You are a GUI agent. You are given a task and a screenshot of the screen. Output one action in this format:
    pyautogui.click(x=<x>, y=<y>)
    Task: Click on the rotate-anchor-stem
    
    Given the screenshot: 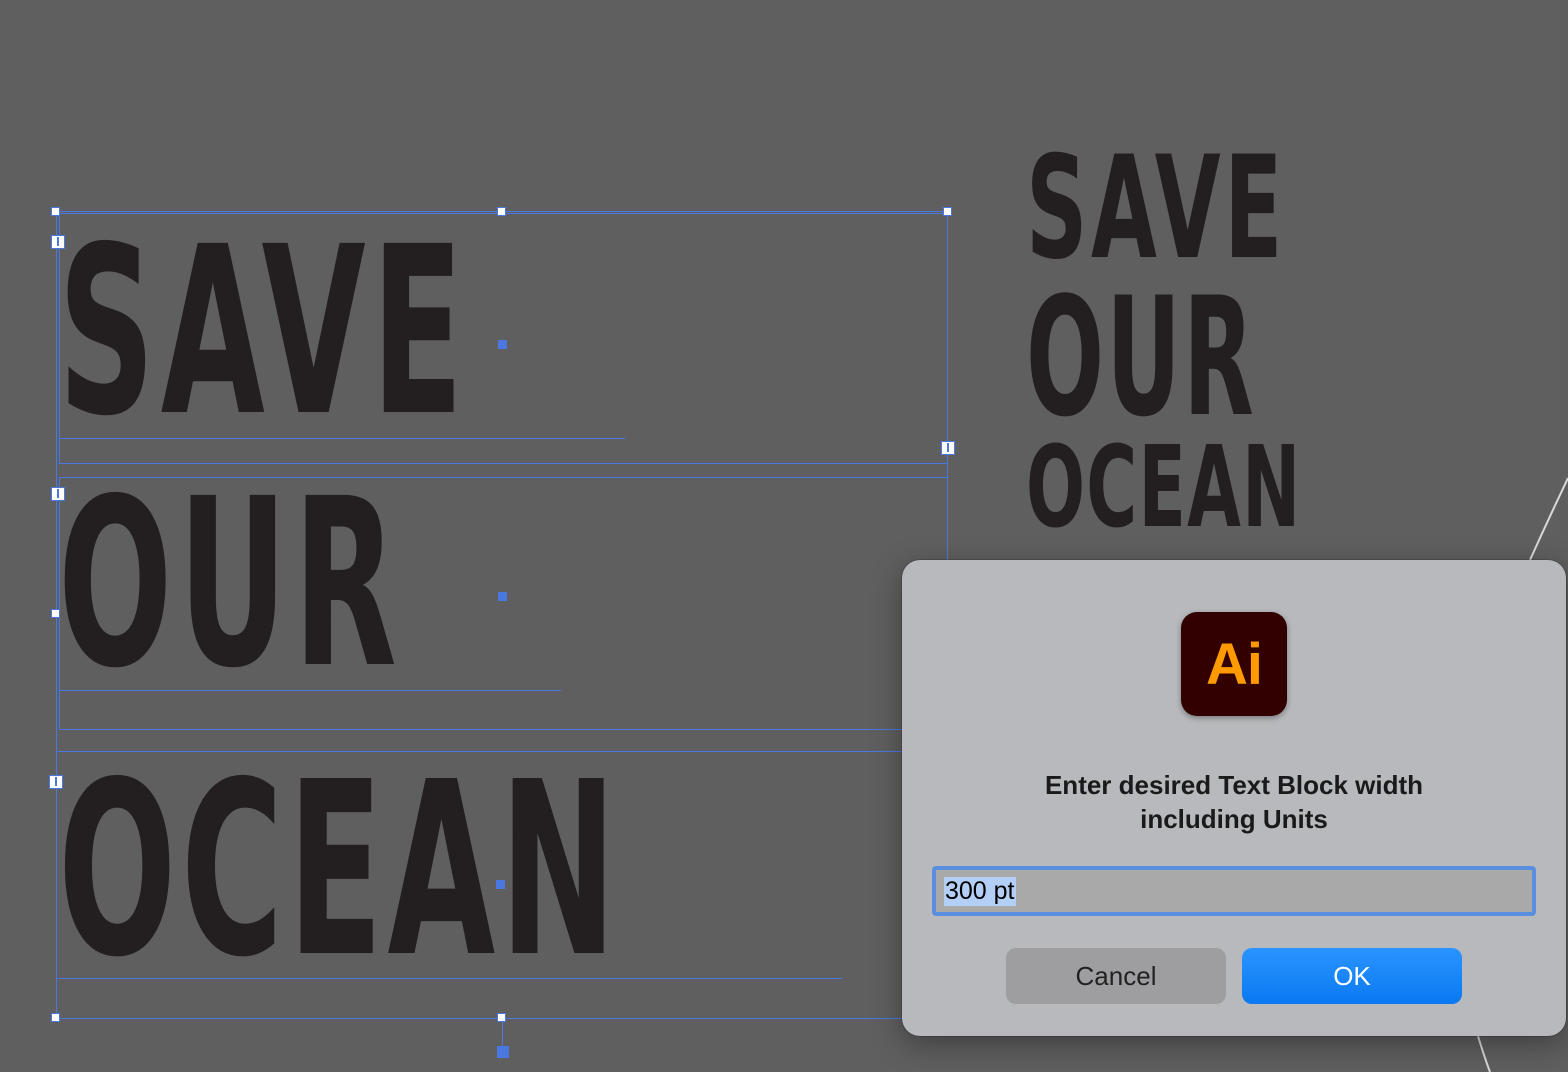 What is the action you would take?
    pyautogui.click(x=502, y=1034)
    